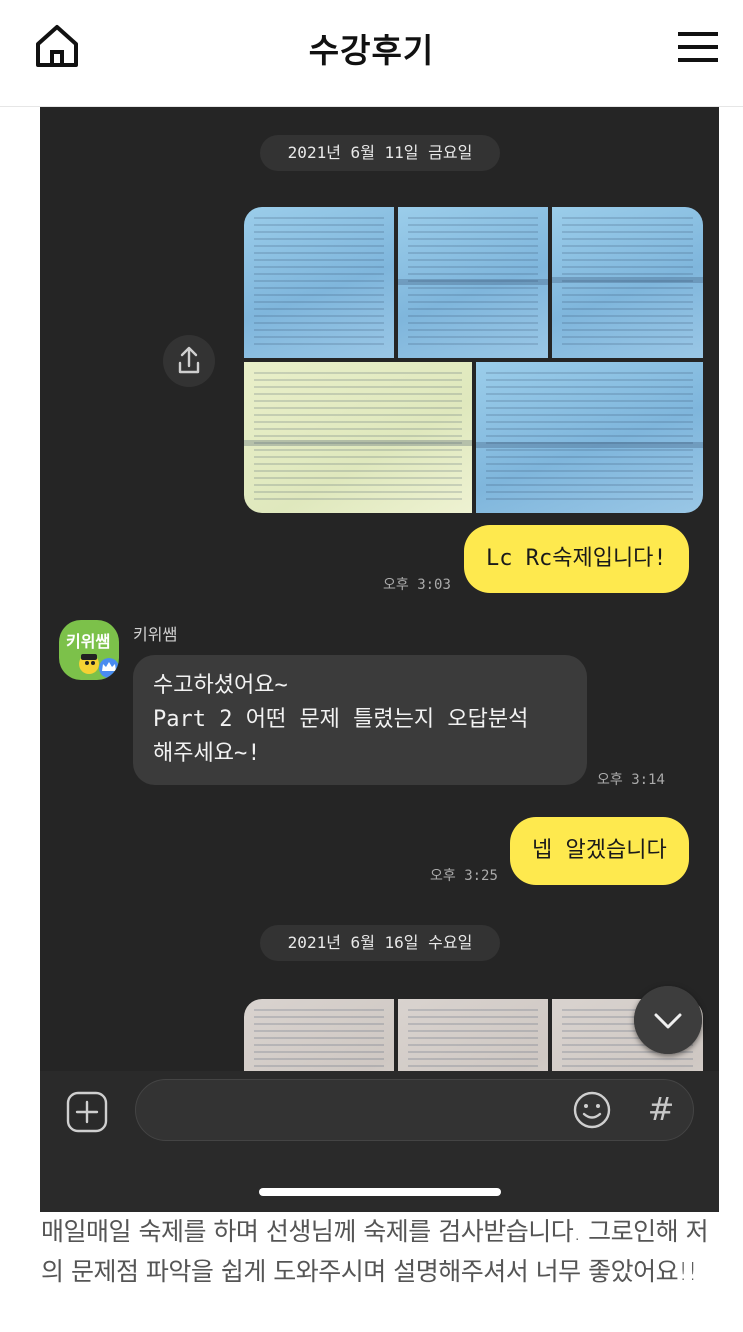  Describe the element at coordinates (341, 719) in the screenshot. I see `message-line: Part 2 어떤 문제 틀렸는지 오답분석` at that location.